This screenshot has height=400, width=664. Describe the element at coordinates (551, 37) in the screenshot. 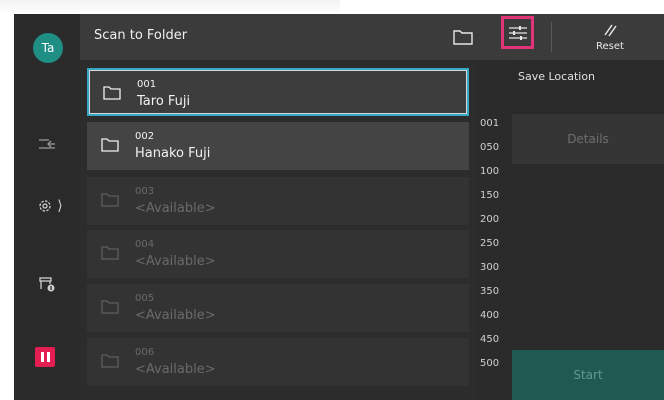

I see `header-divider` at that location.